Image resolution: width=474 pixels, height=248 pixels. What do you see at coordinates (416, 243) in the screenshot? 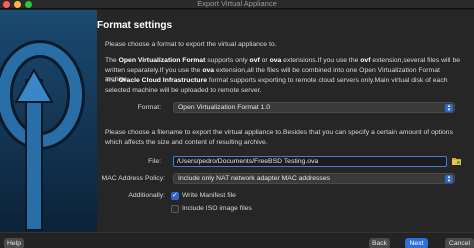
I see `next-button: Next` at bounding box center [416, 243].